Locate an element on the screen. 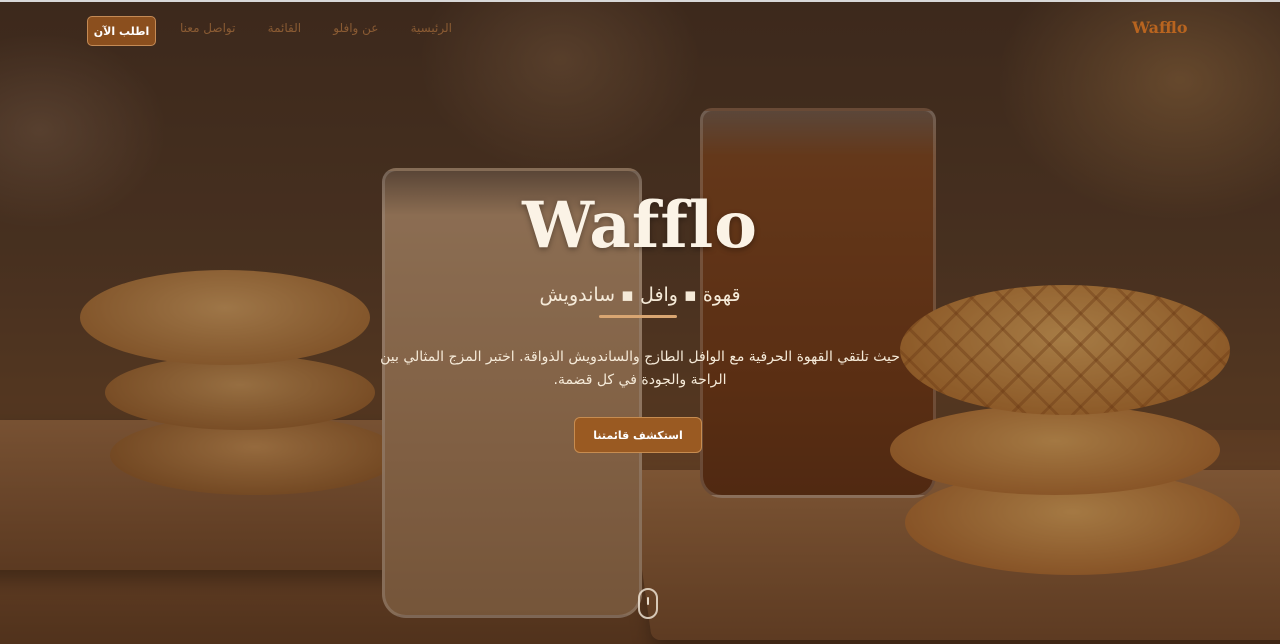  title-divider is located at coordinates (638, 316).